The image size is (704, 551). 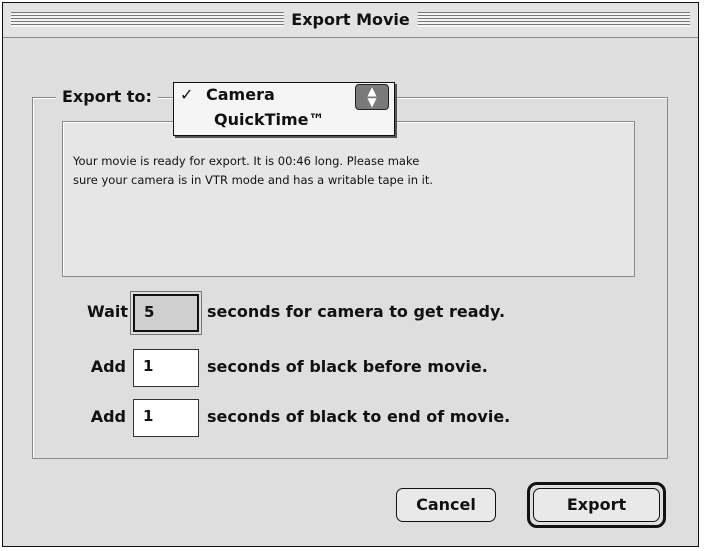 What do you see at coordinates (166, 313) in the screenshot?
I see `wait-seconds-field: 5` at bounding box center [166, 313].